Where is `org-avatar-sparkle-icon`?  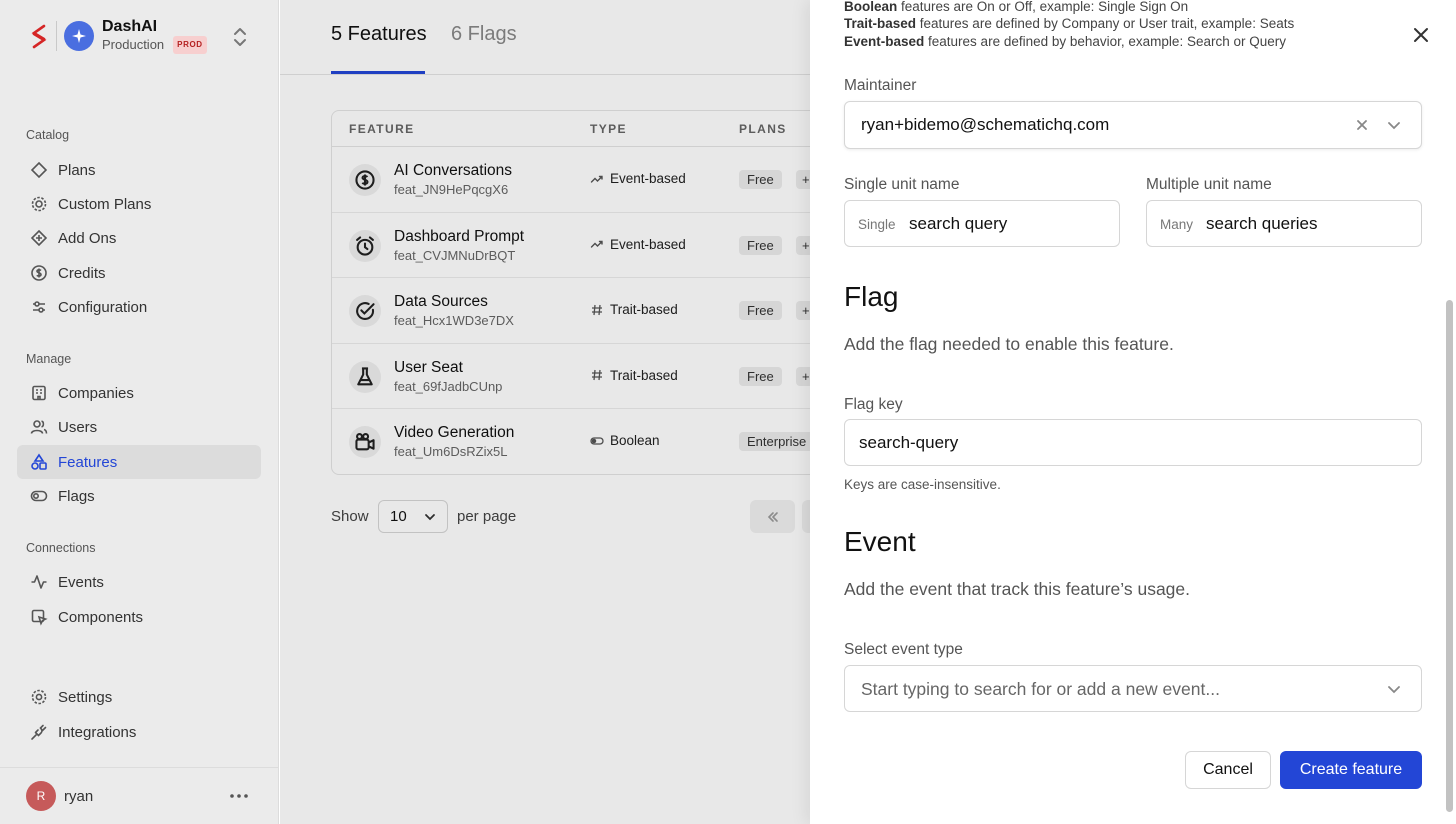
org-avatar-sparkle-icon is located at coordinates (79, 36).